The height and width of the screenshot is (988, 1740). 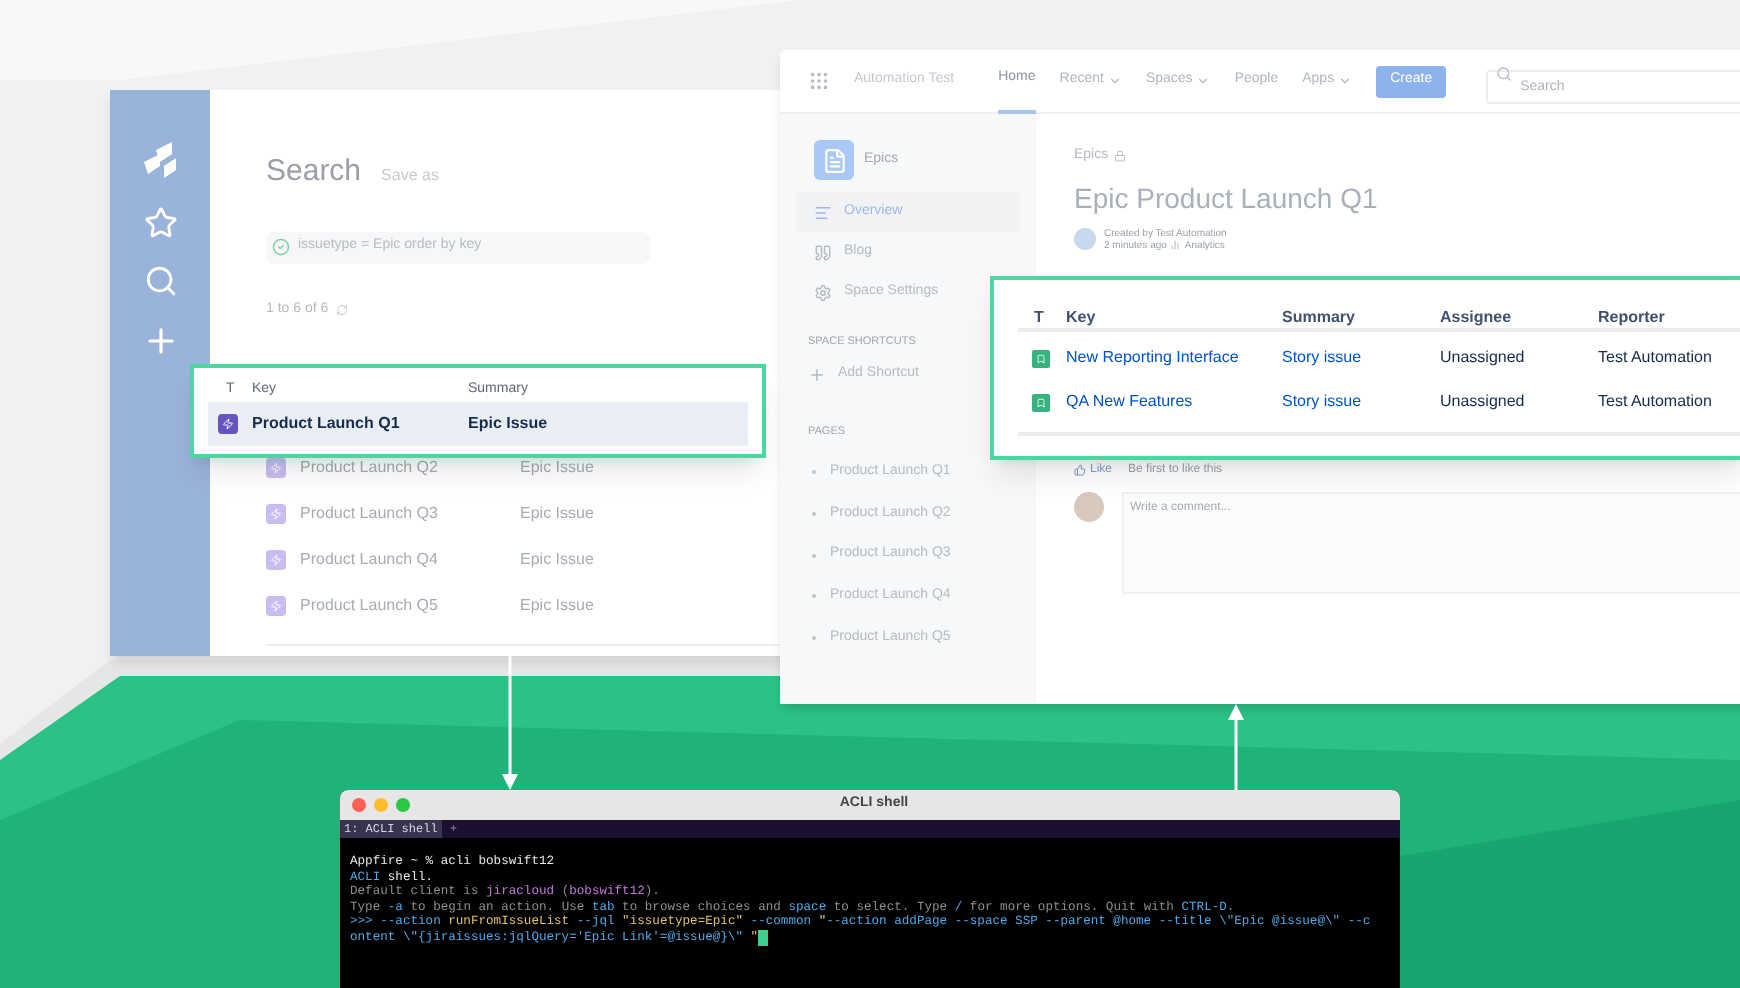 What do you see at coordinates (1174, 402) in the screenshot?
I see `issue-key-link: QA New Features` at bounding box center [1174, 402].